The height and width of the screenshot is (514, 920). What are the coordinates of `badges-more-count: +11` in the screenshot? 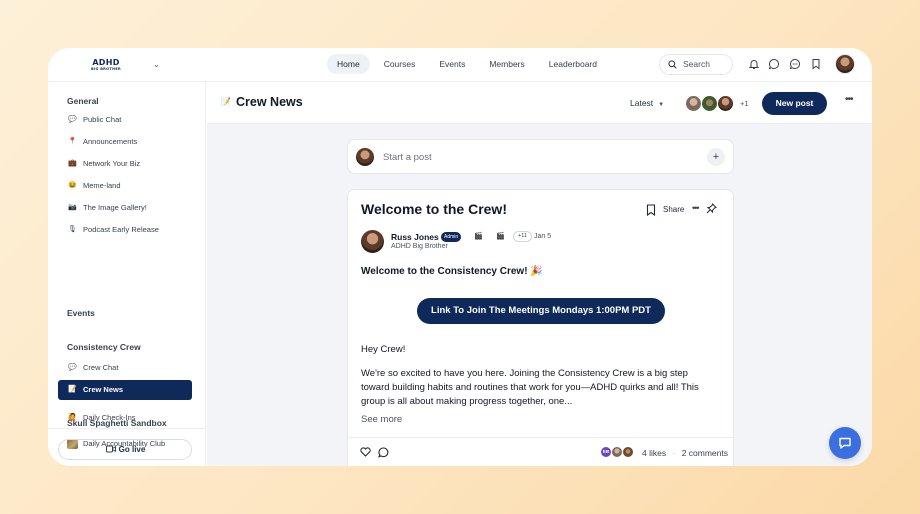 It's located at (522, 236).